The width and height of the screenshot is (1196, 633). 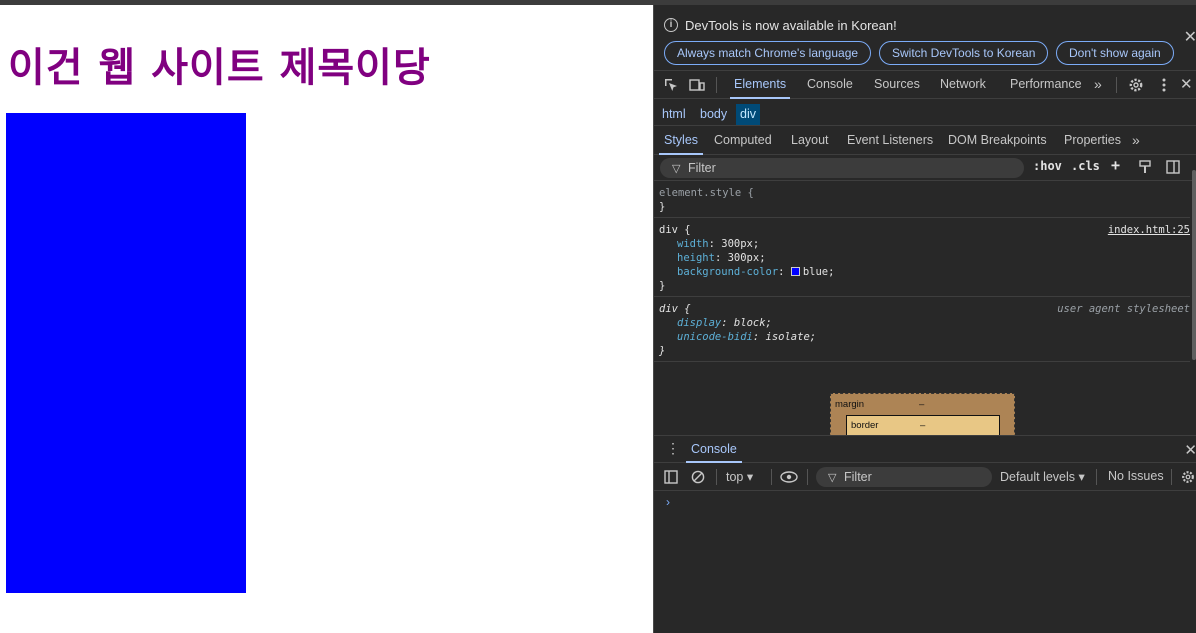 I want to click on toggle-sidebar-icon, so click(x=1173, y=167).